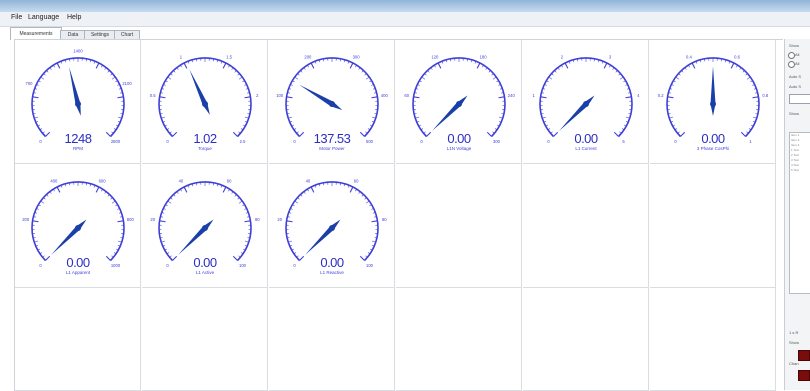 This screenshot has width=810, height=391. I want to click on gauge-cell: 00.511.522.51.02Torque, so click(205, 102).